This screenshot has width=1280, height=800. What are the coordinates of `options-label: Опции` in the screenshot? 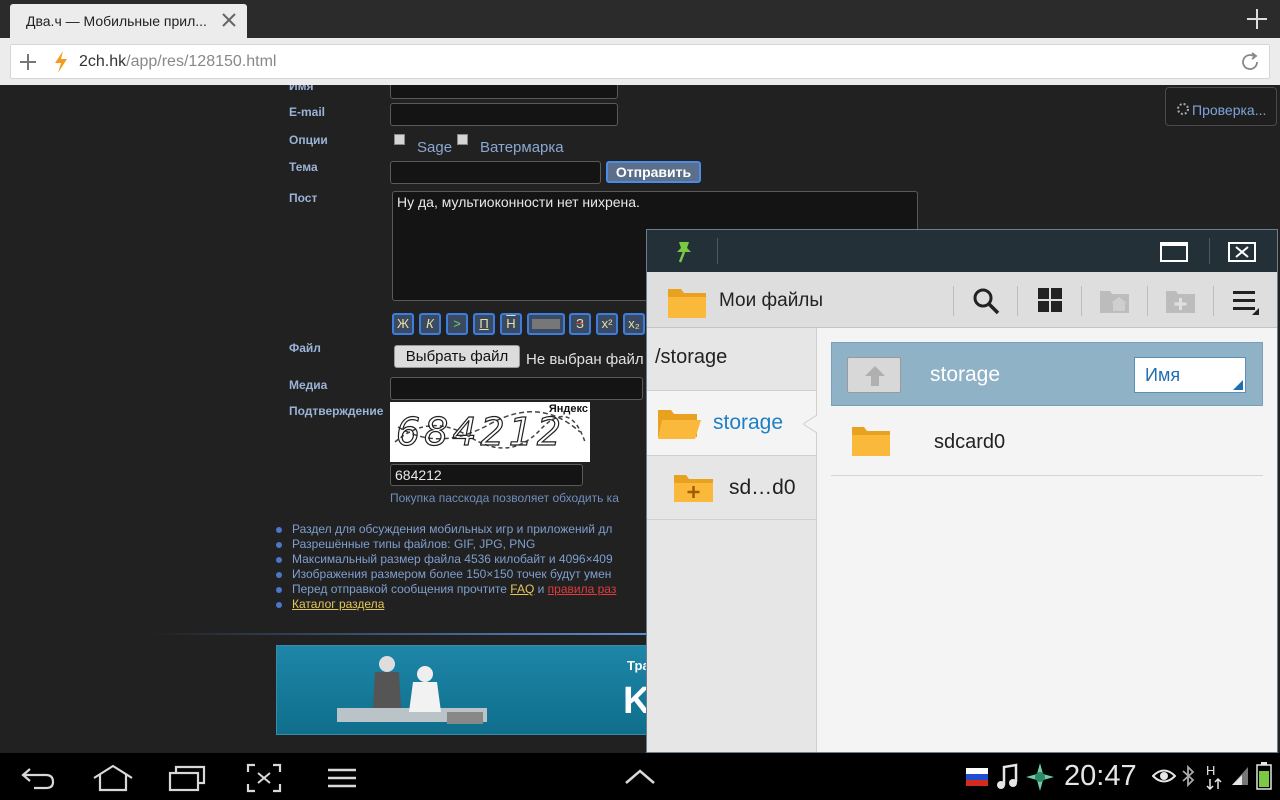 It's located at (308, 140).